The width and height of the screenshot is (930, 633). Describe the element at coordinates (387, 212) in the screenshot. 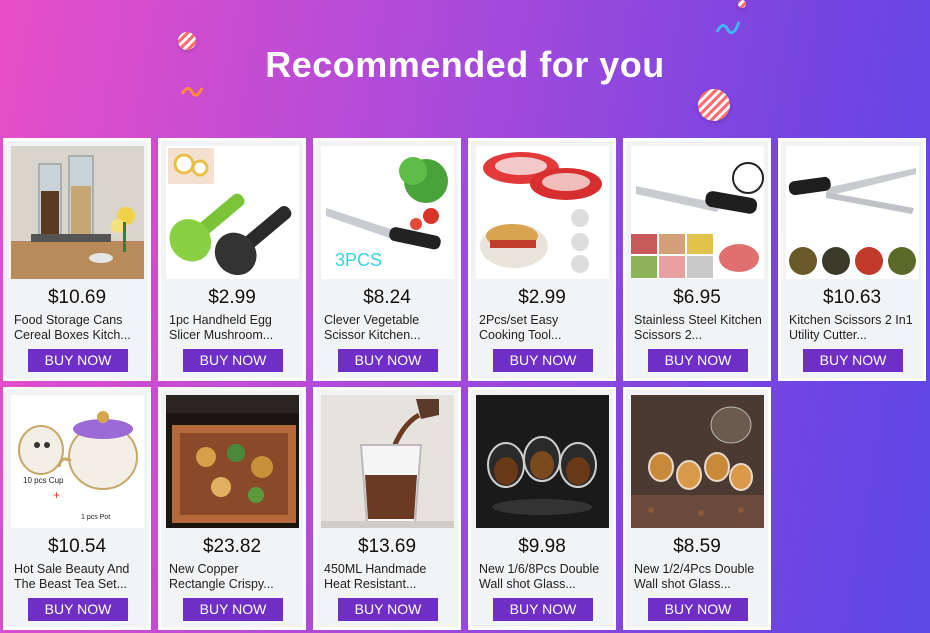

I see `product-image-vegetable-scissor: 3PCS` at that location.